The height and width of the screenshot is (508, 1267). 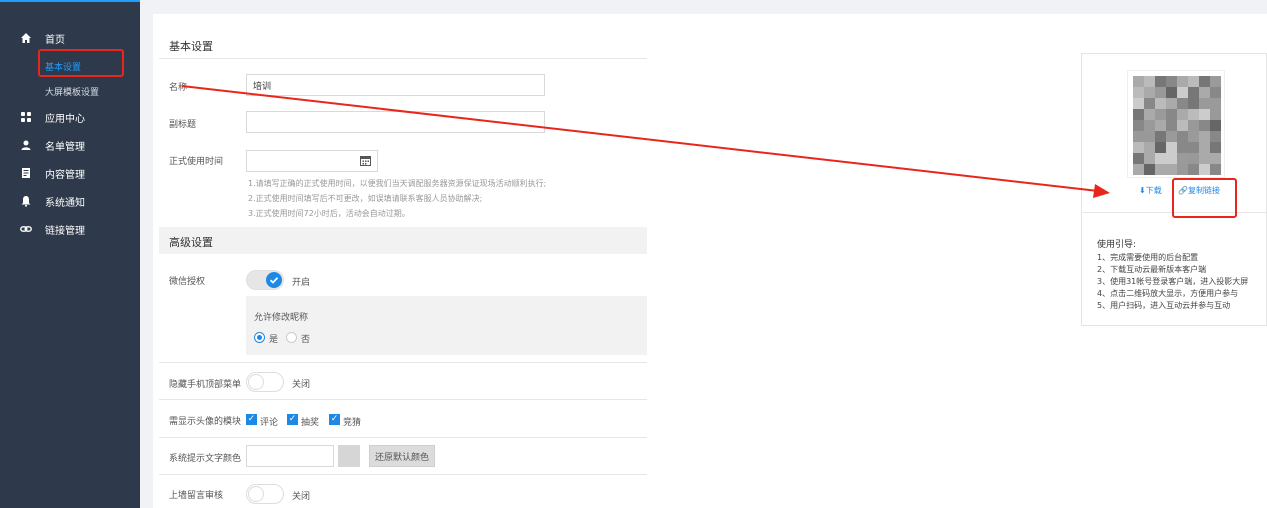 I want to click on subtitle-label: 副标题, so click(x=183, y=125).